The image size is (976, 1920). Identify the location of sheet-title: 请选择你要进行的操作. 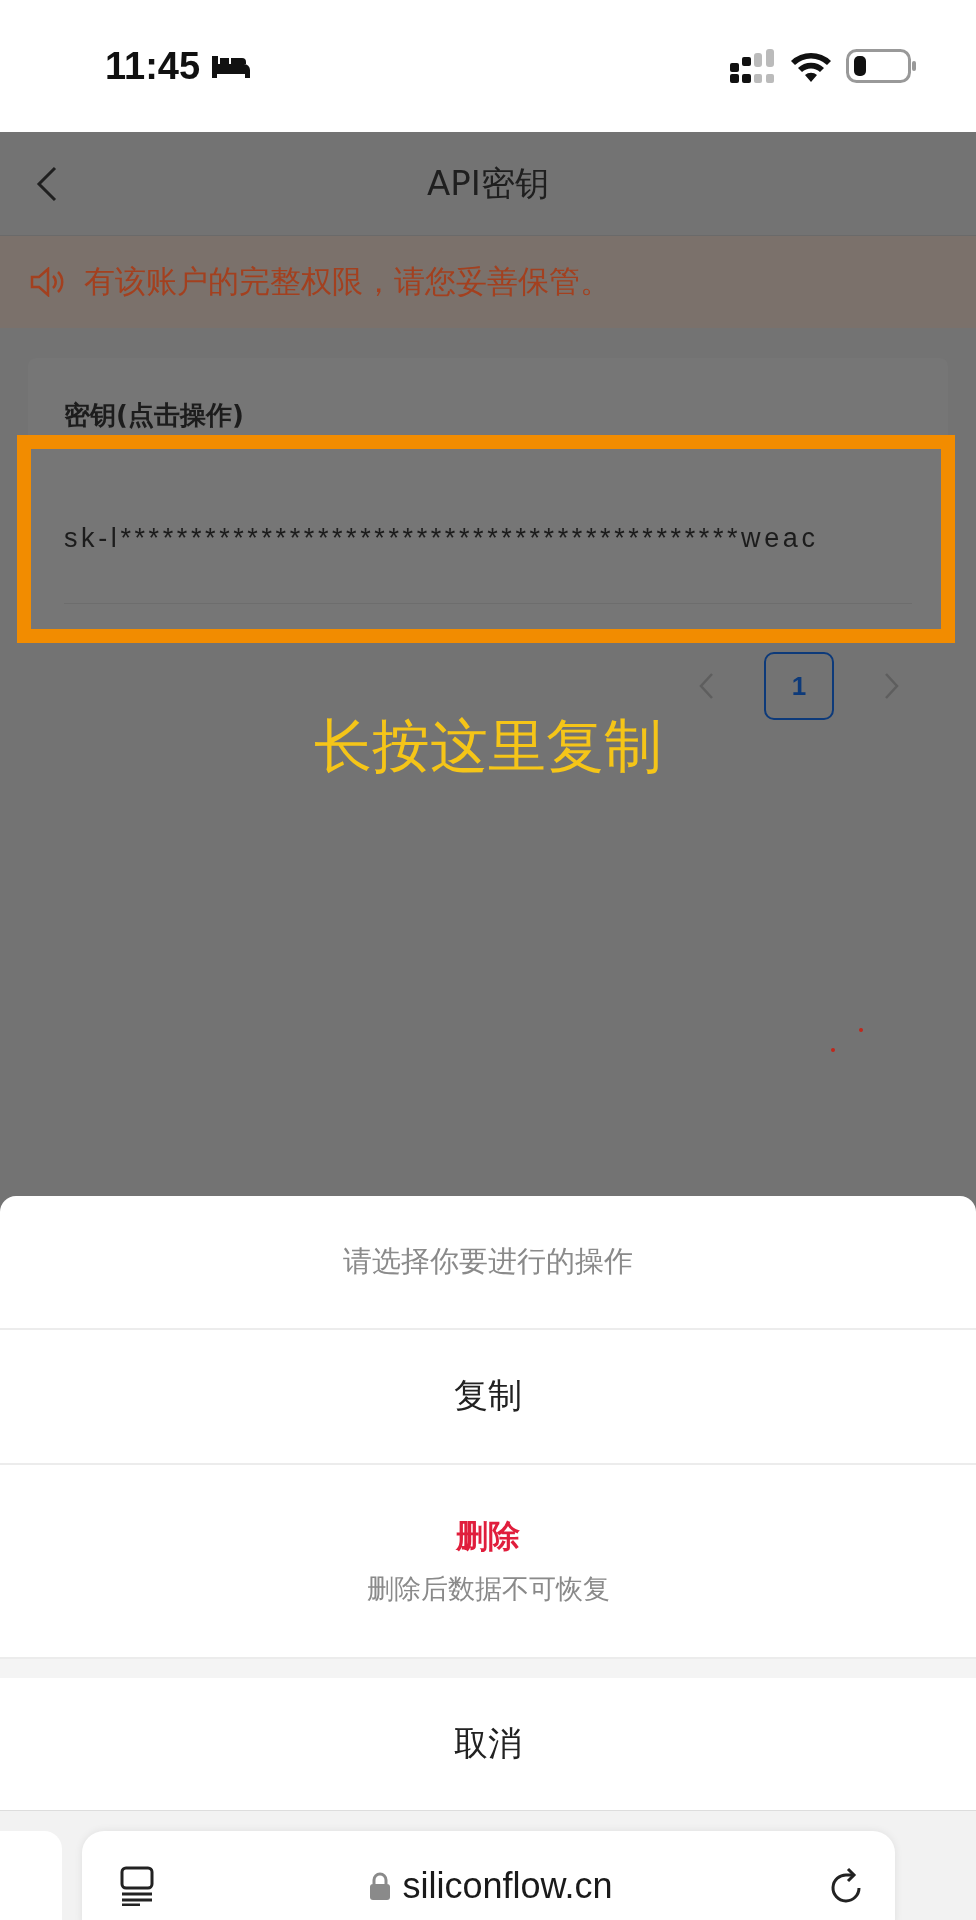
(488, 1261).